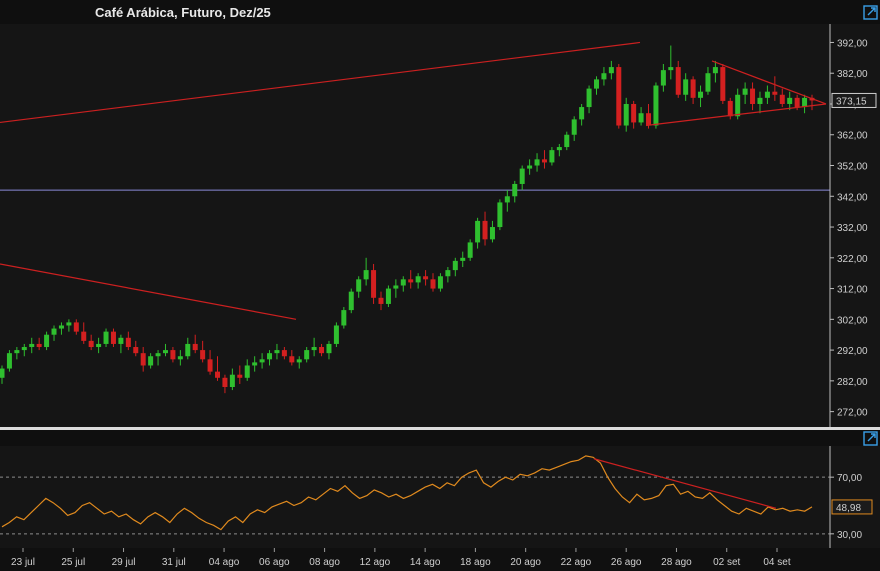  What do you see at coordinates (224, 562) in the screenshot?
I see `time-tick-label: 04 ago` at bounding box center [224, 562].